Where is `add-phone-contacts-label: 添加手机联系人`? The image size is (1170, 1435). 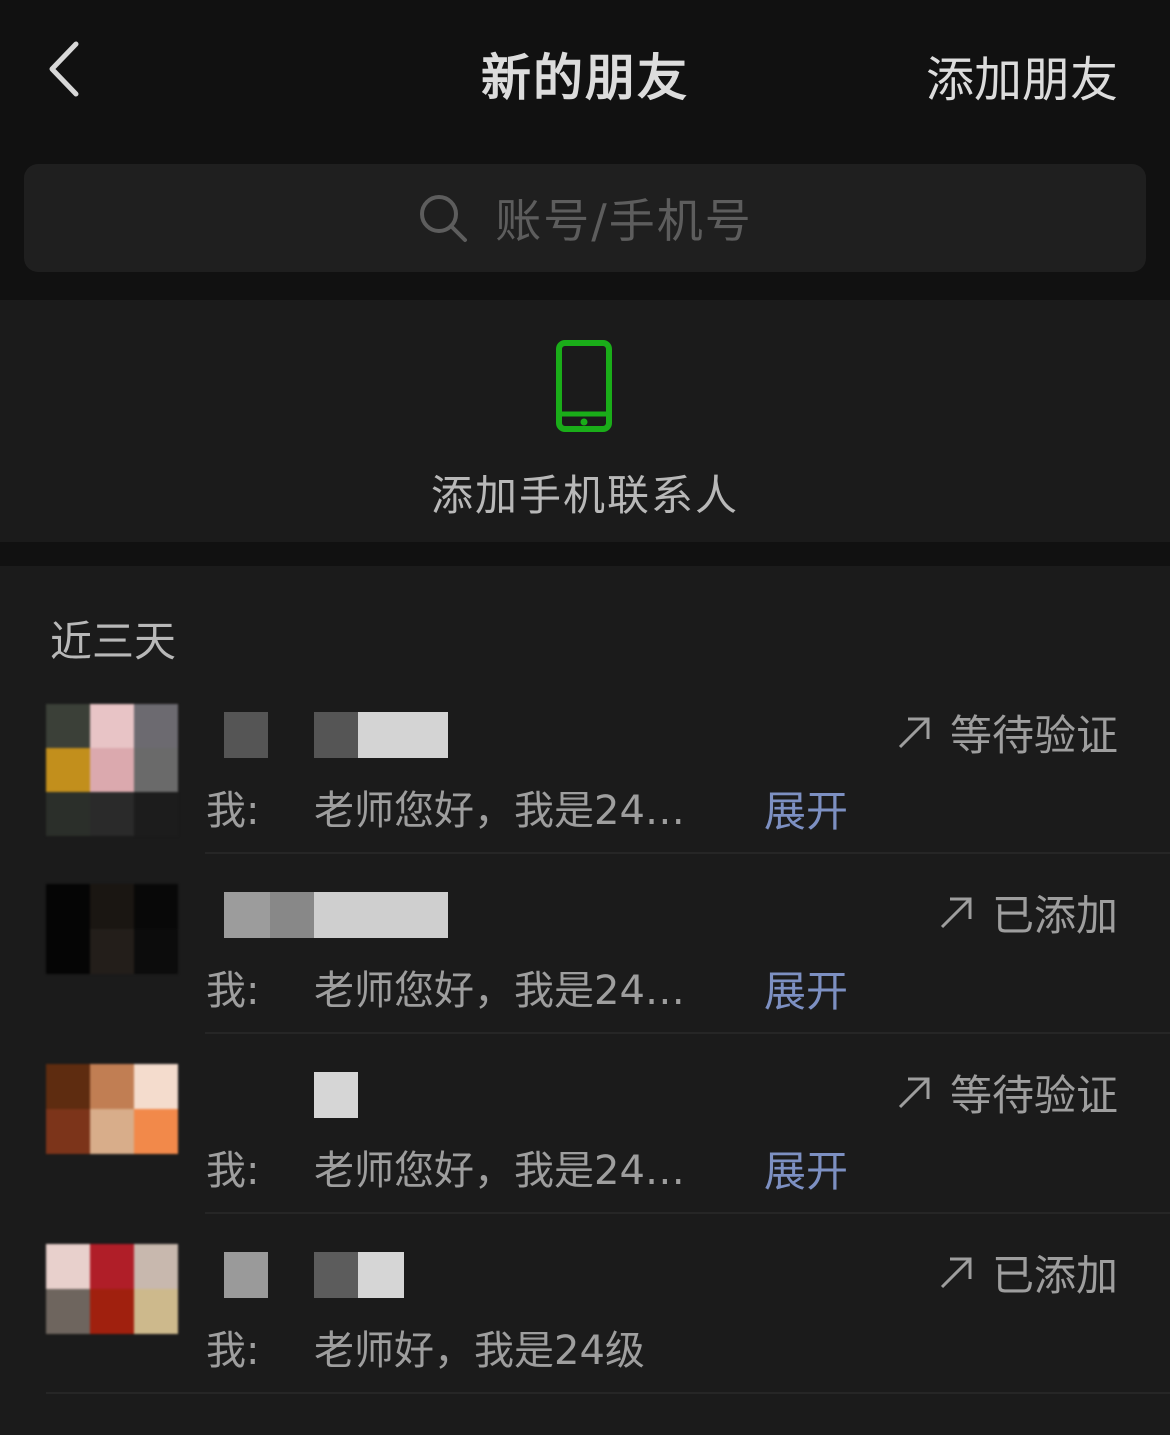
add-phone-contacts-label: 添加手机联系人 is located at coordinates (584, 495).